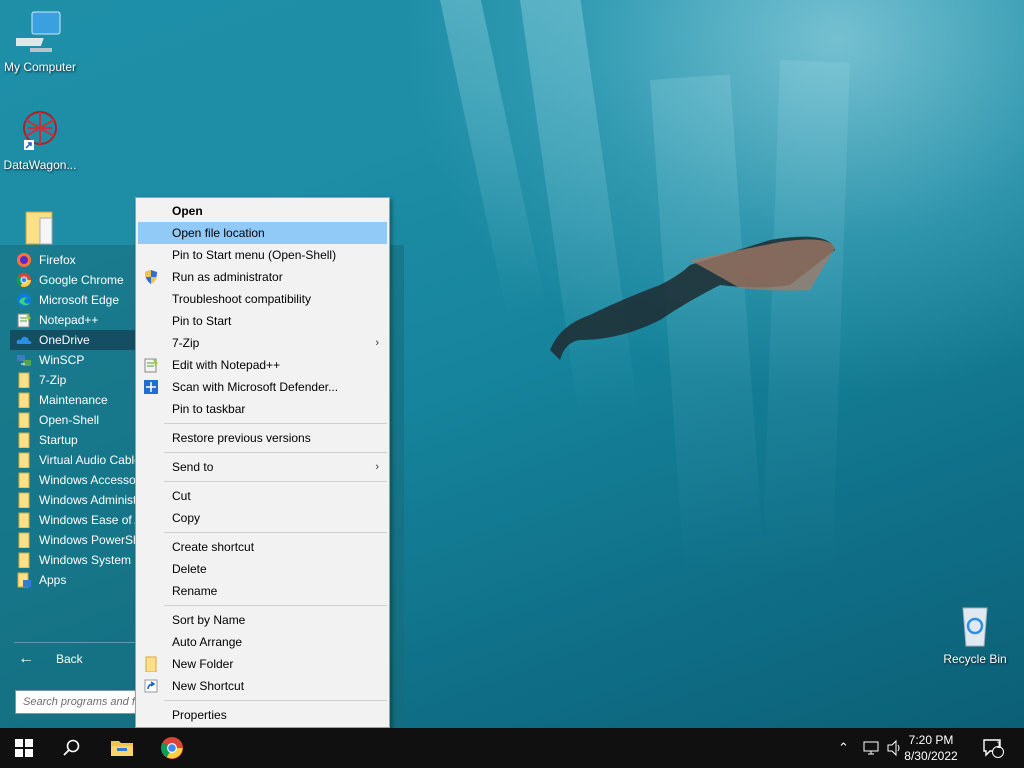 This screenshot has width=1024, height=768. Describe the element at coordinates (262, 591) in the screenshot. I see `menu-item-rename: Rename` at that location.